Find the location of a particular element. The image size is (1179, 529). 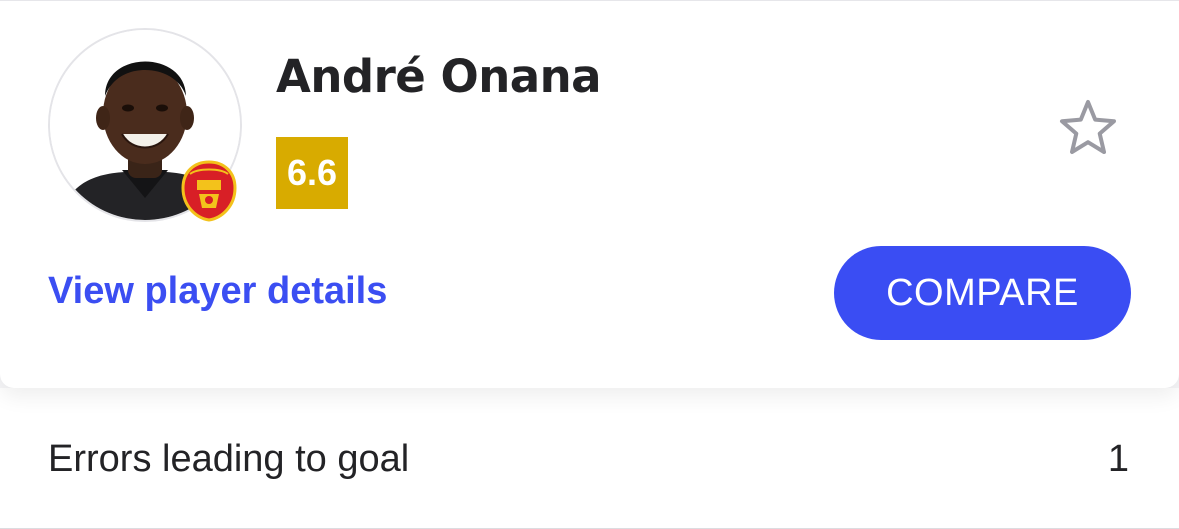

view-player-details-link: View player details is located at coordinates (217, 291).